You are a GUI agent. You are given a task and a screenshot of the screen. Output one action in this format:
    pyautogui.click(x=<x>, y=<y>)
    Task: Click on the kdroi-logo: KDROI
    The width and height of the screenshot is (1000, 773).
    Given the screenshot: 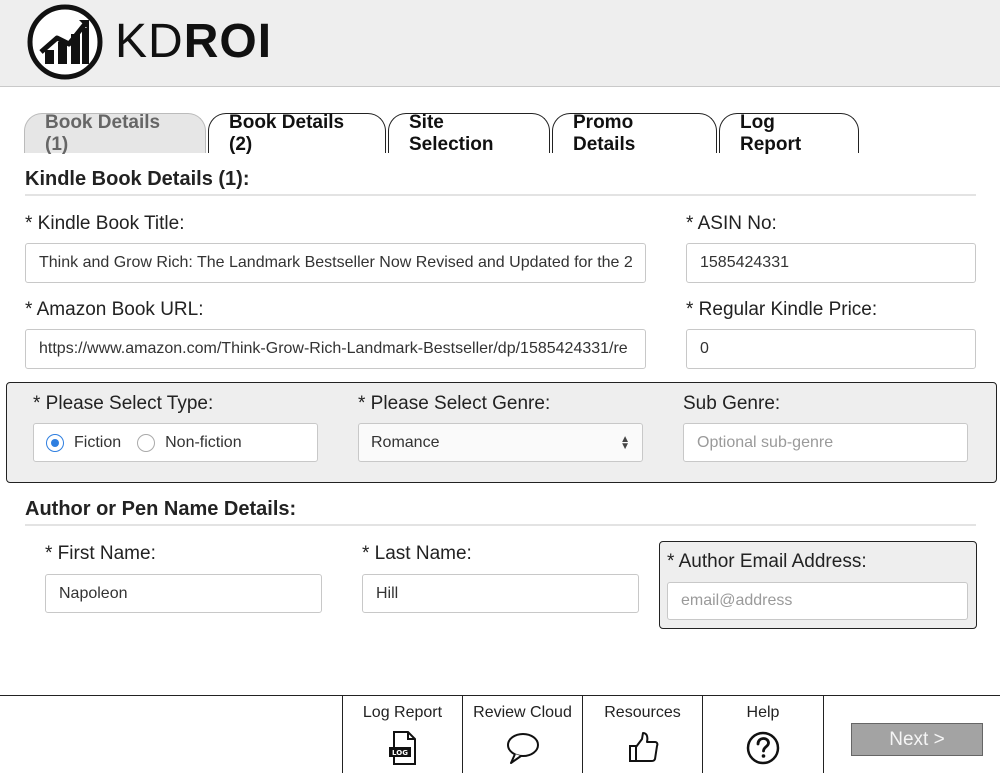 What is the action you would take?
    pyautogui.click(x=149, y=42)
    